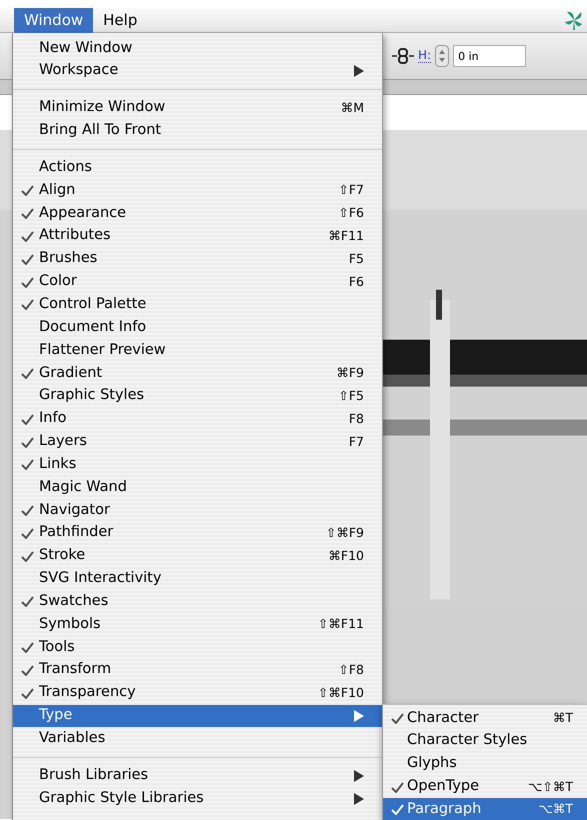 This screenshot has width=587, height=820. What do you see at coordinates (345, 533) in the screenshot?
I see `shortcut-label: ⇧⌘F9` at bounding box center [345, 533].